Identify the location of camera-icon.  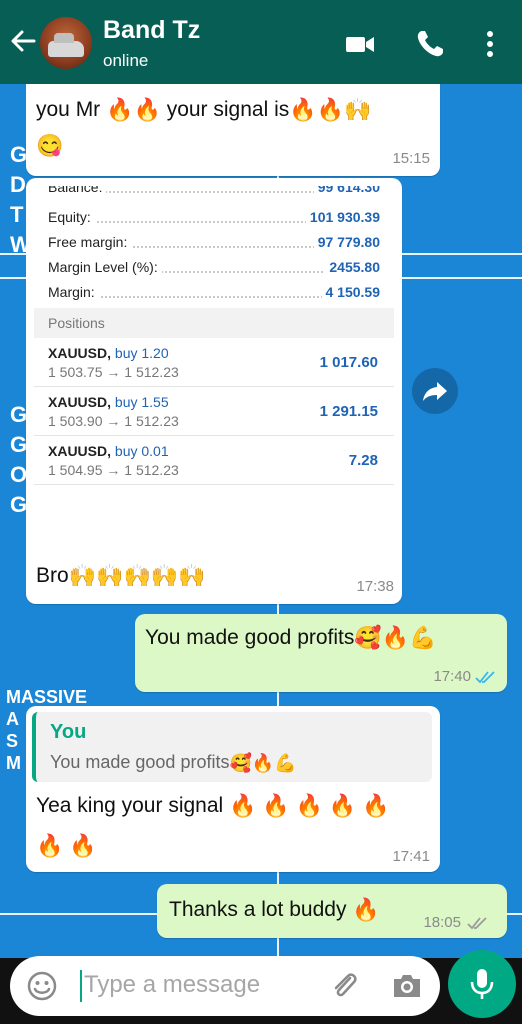
(407, 986).